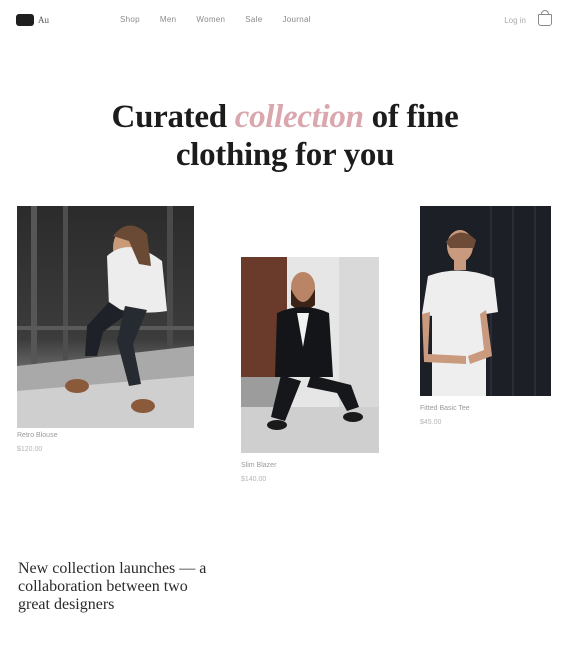  What do you see at coordinates (485, 301) in the screenshot?
I see `product-image-man-in-tee` at bounding box center [485, 301].